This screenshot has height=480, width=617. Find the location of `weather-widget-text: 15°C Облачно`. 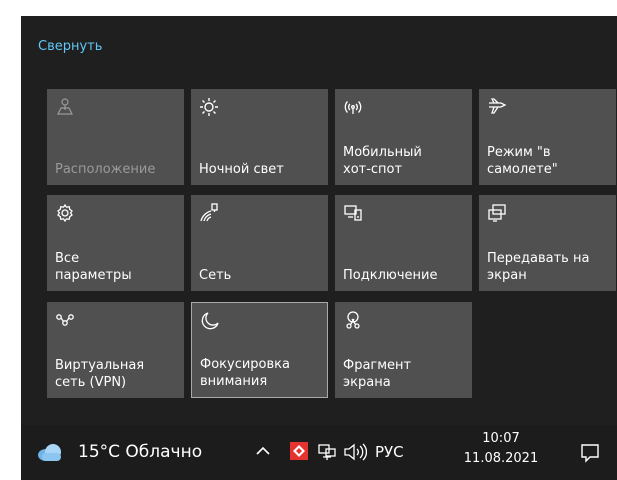

weather-widget-text: 15°C Облачно is located at coordinates (140, 452).